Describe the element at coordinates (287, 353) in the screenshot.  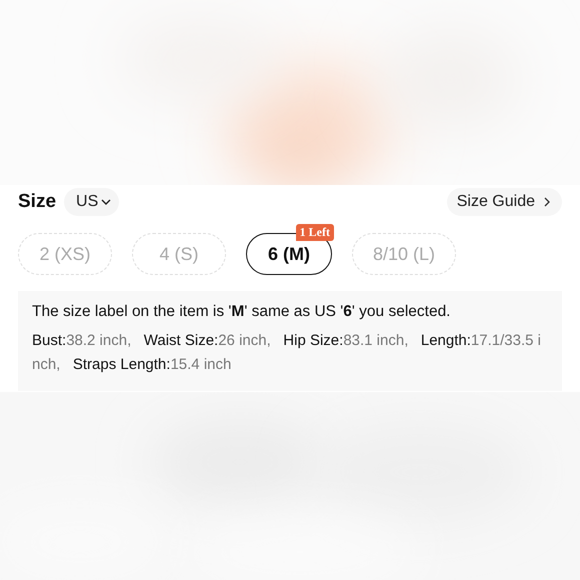
I see `measurements-text: Bust:38.2 inch, Waist Size:26 inch, Hip Size:83.1 inch, Length:17.1/33.5 inch, Straps Length:15.4 inch` at that location.